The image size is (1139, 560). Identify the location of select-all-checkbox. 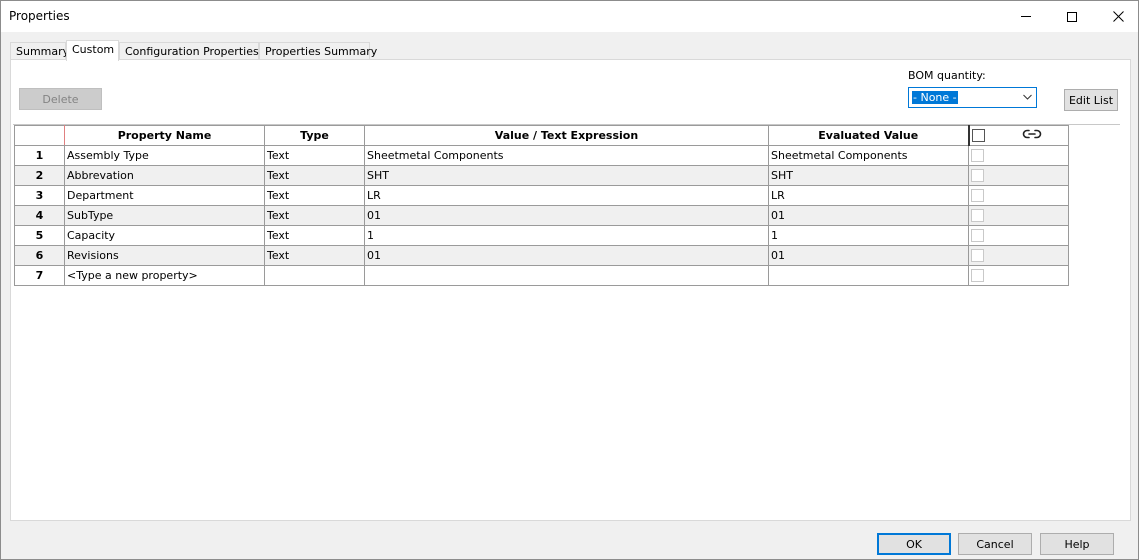
(978, 135).